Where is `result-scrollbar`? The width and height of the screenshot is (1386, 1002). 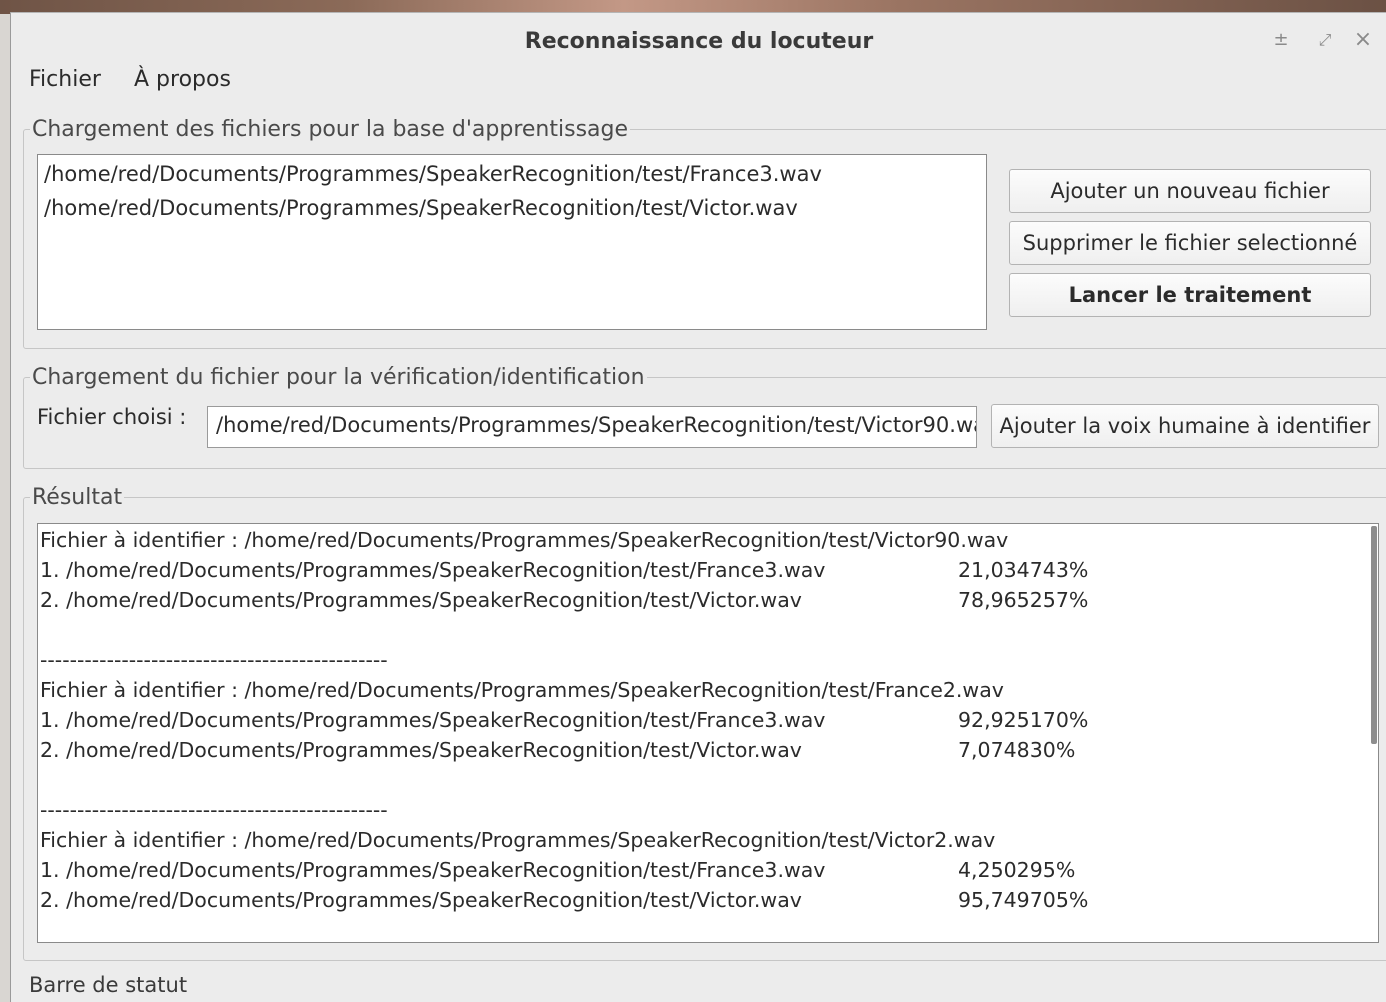
result-scrollbar is located at coordinates (1374, 733).